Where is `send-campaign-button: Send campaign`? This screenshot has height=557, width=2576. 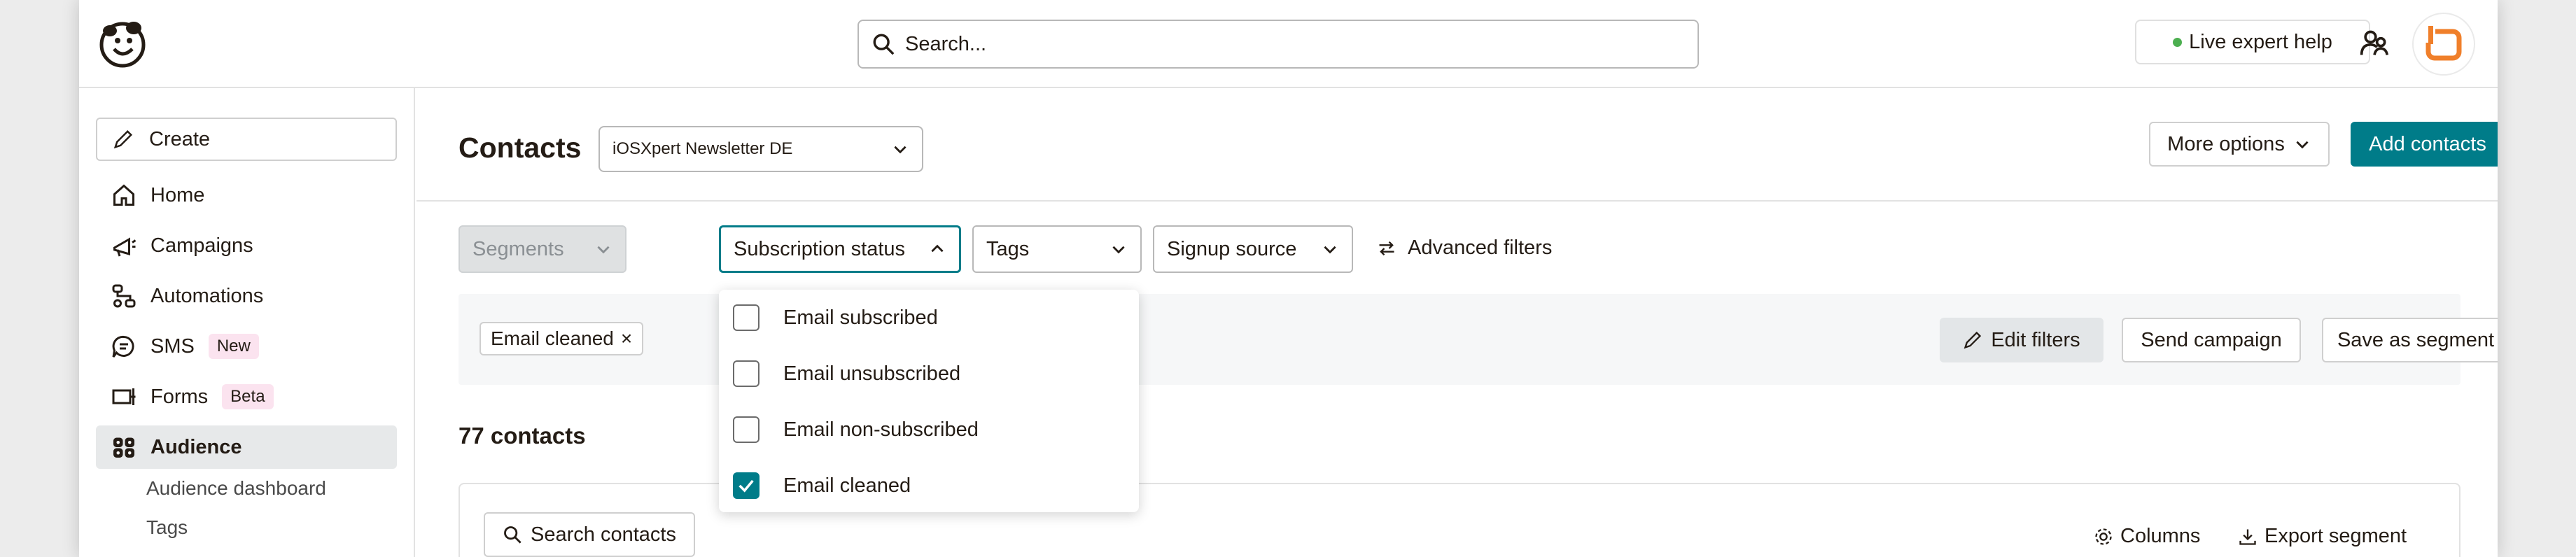 send-campaign-button: Send campaign is located at coordinates (2211, 340).